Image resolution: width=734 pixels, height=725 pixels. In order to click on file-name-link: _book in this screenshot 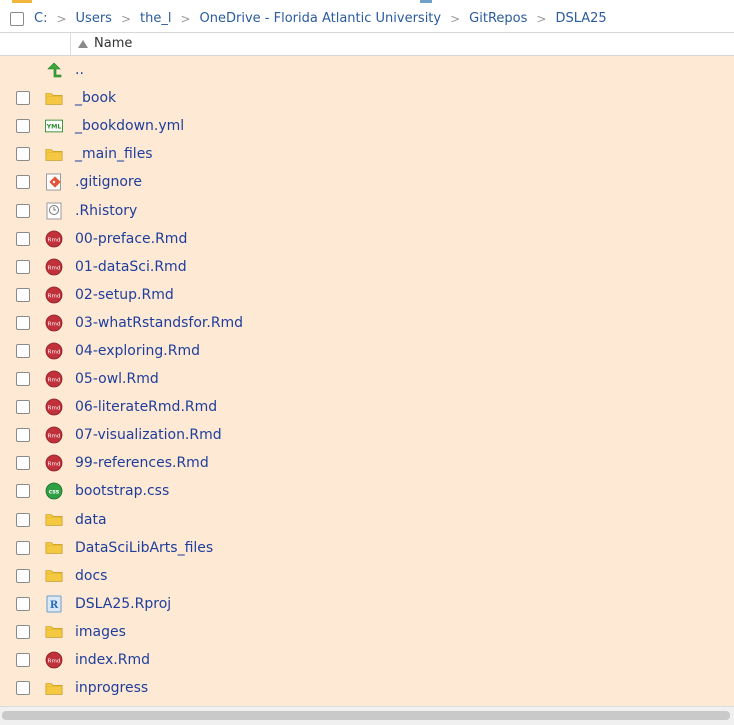, I will do `click(95, 98)`.